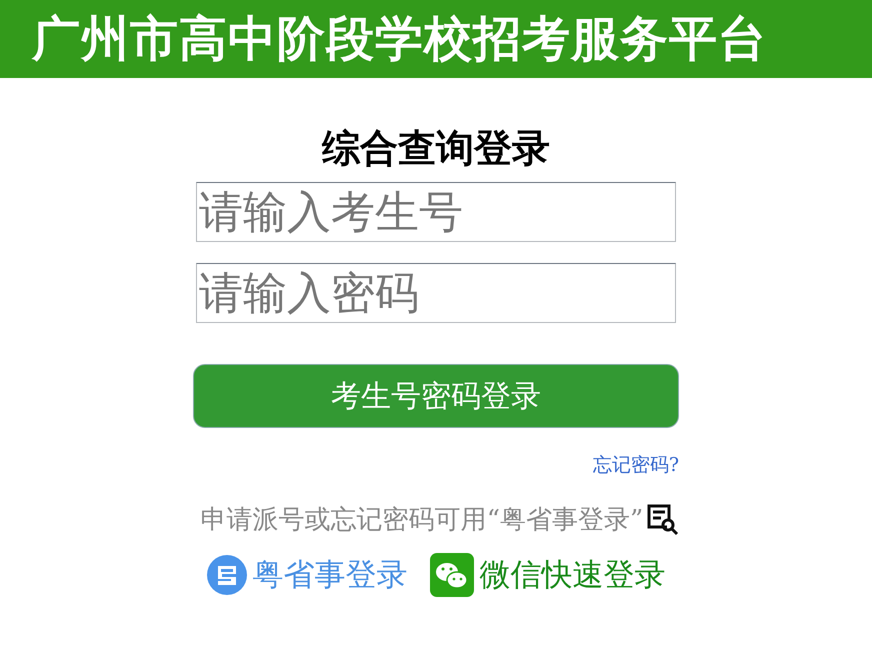  I want to click on site-title: 广州市高中阶段学校招考服务平台, so click(400, 39).